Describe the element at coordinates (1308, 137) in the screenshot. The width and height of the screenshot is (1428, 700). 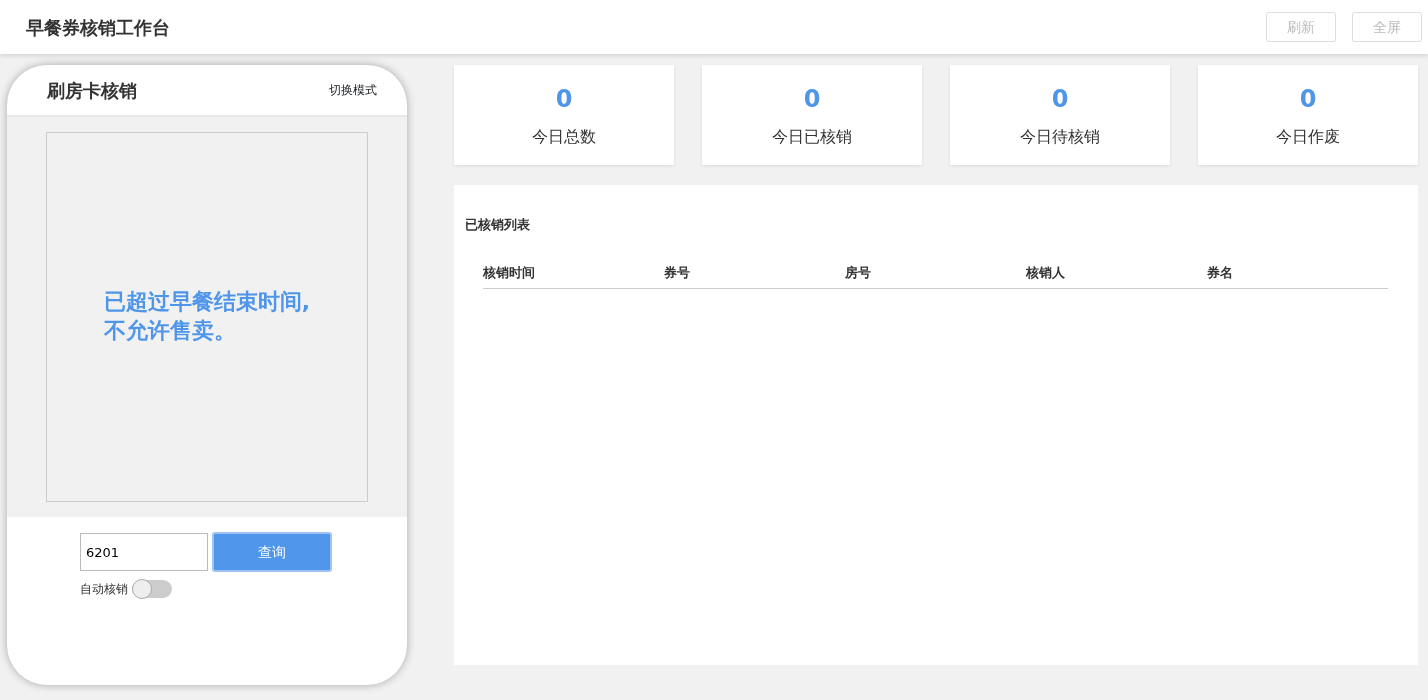
I see `stat-label: 今日作废` at that location.